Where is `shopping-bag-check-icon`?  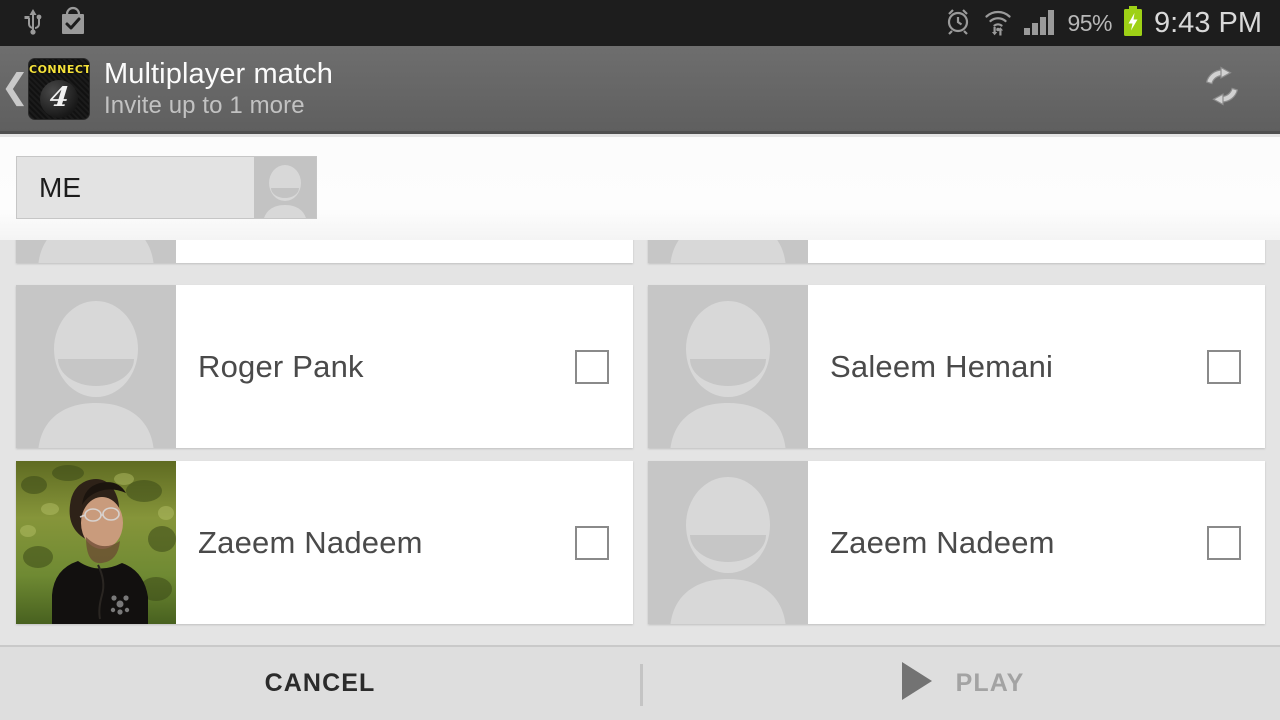
shopping-bag-check-icon is located at coordinates (73, 23).